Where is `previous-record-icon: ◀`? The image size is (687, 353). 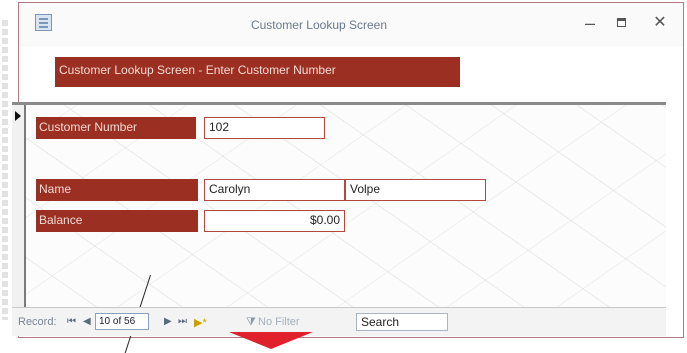
previous-record-icon: ◀ is located at coordinates (87, 321).